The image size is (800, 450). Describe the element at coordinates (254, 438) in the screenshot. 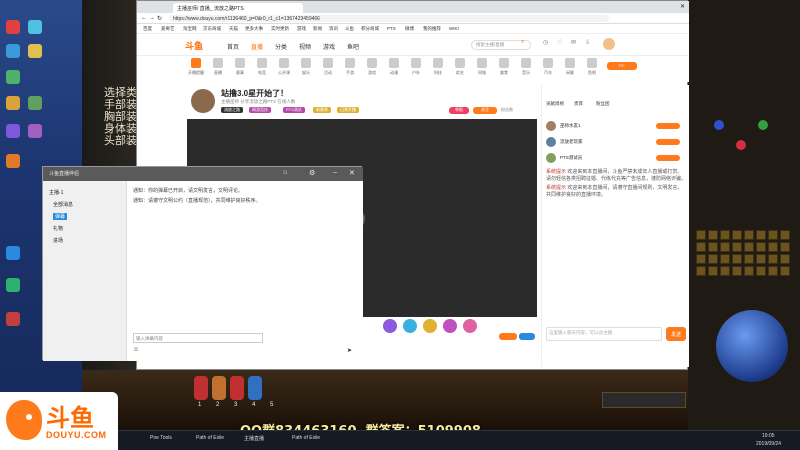

I see `taskbar-item: 主播直播` at that location.